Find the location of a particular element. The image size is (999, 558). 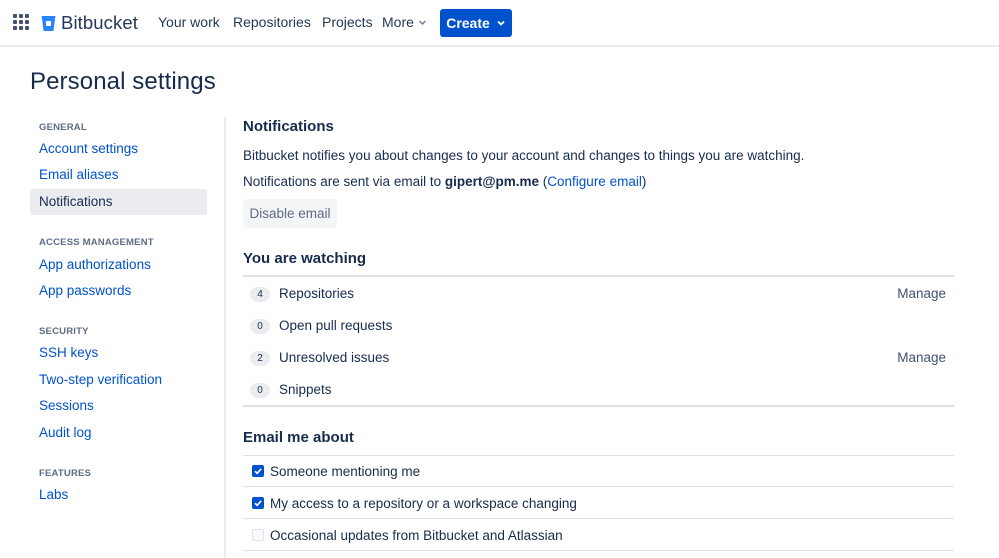

bitbucket-logo-icon is located at coordinates (48, 23).